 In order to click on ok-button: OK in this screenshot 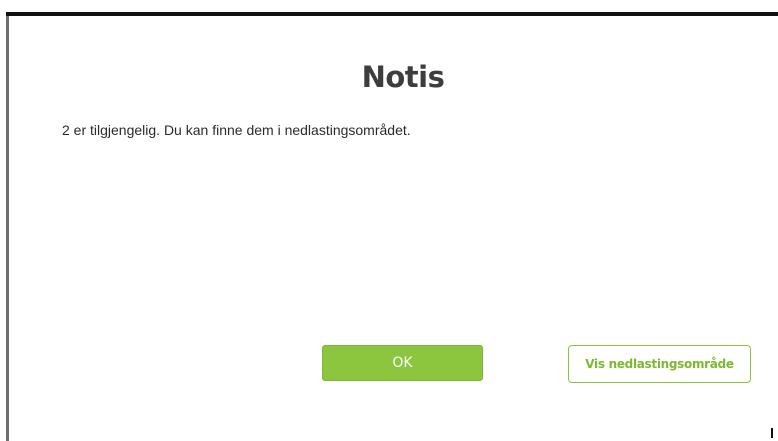, I will do `click(402, 363)`.